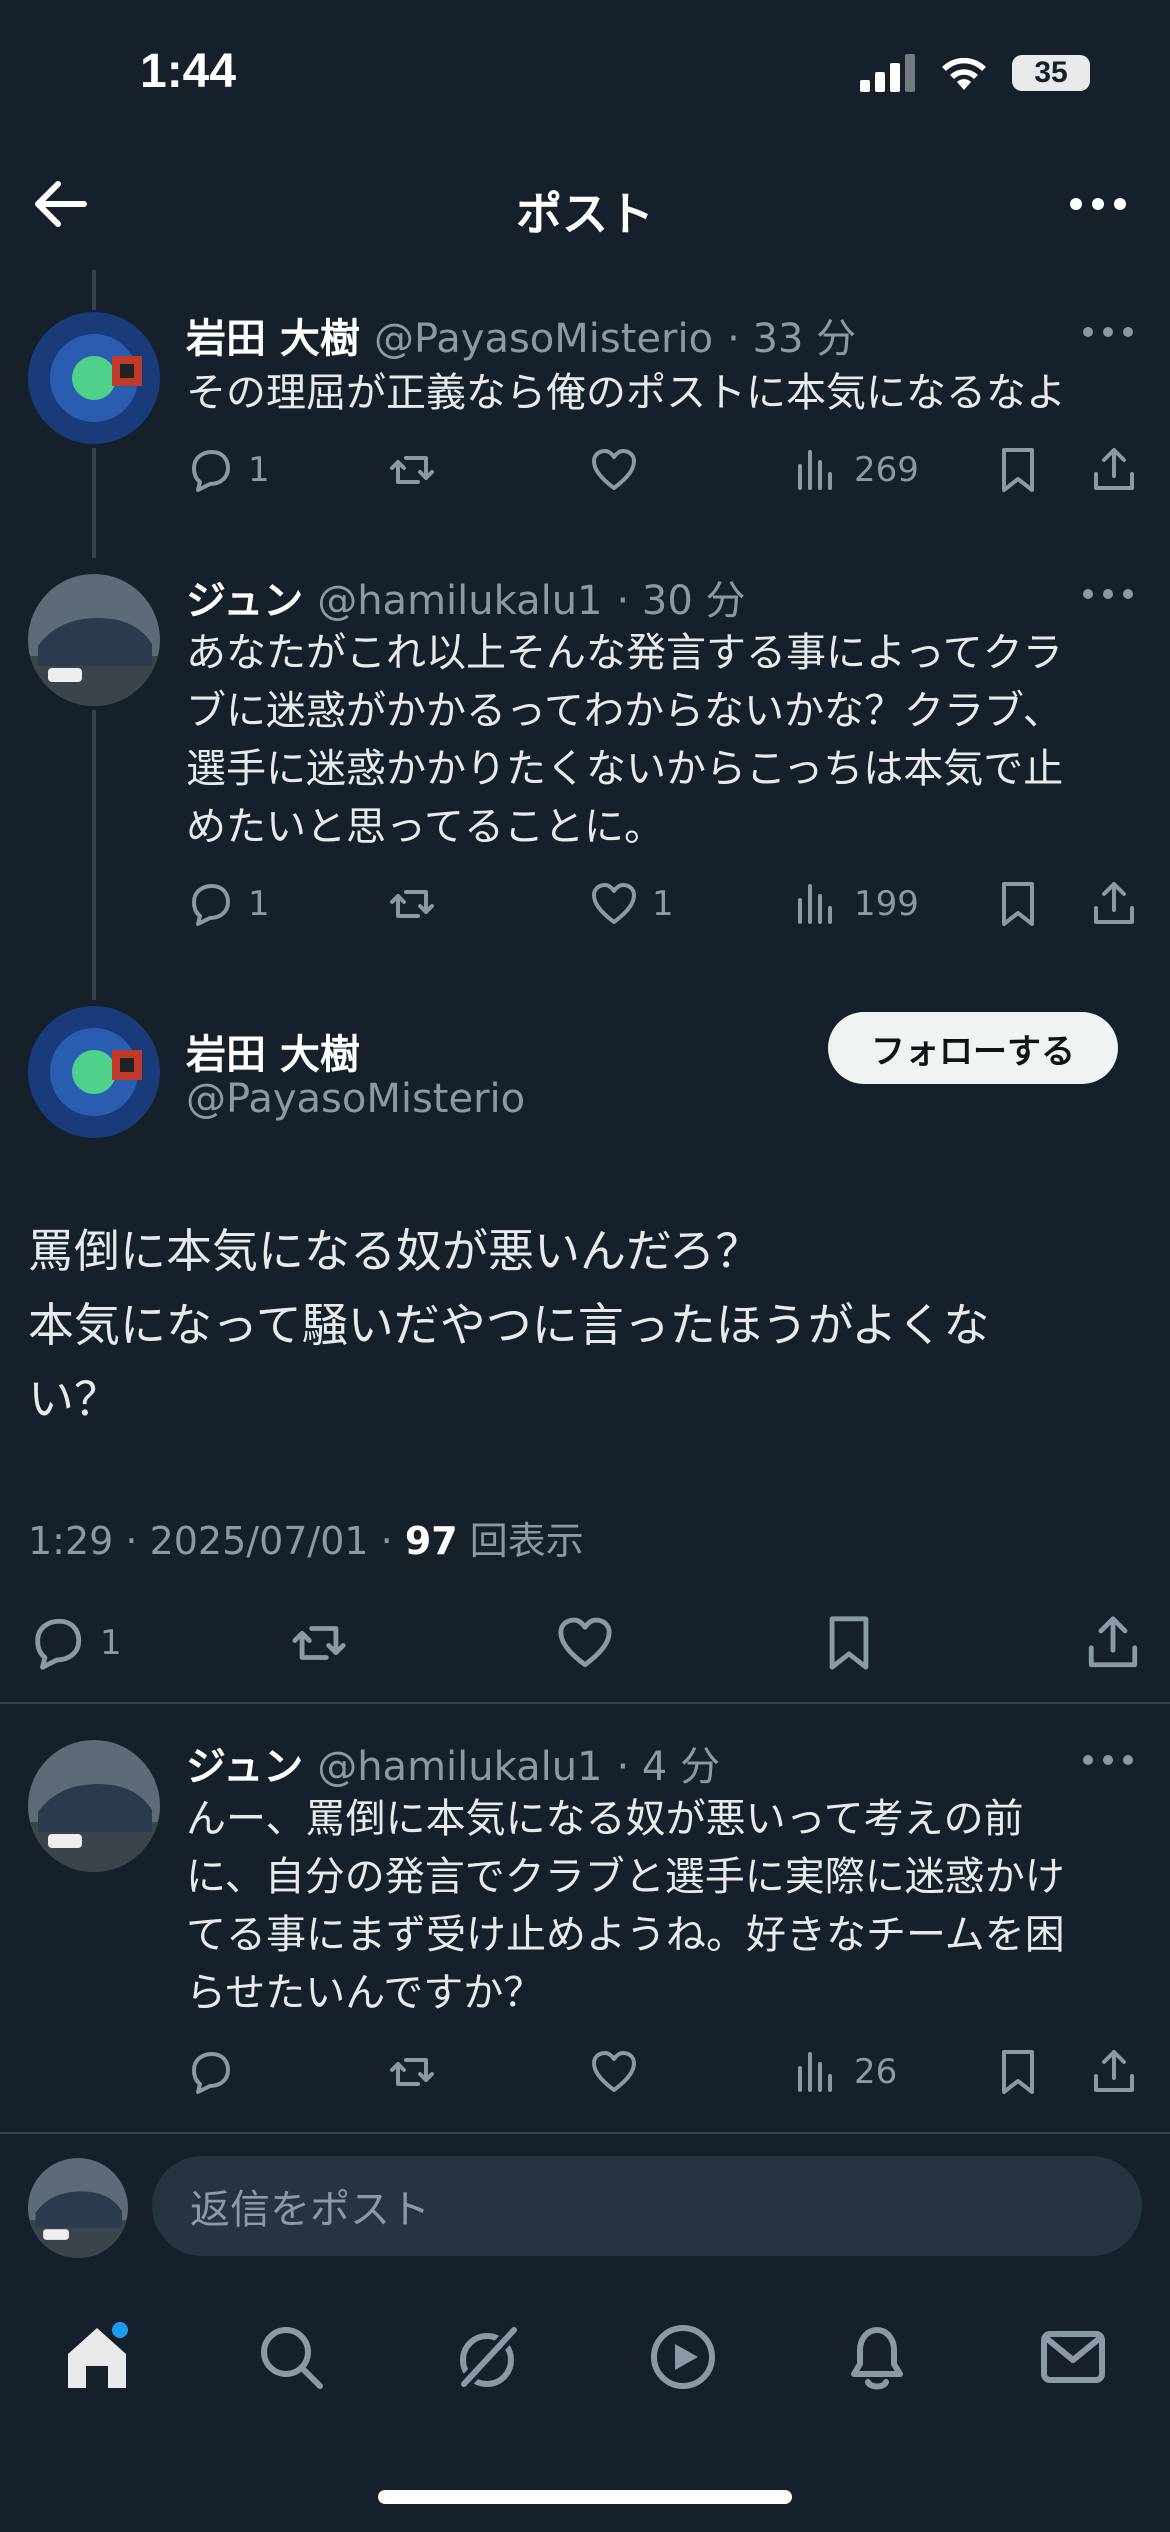  Describe the element at coordinates (683, 2357) in the screenshot. I see `video-icon` at that location.